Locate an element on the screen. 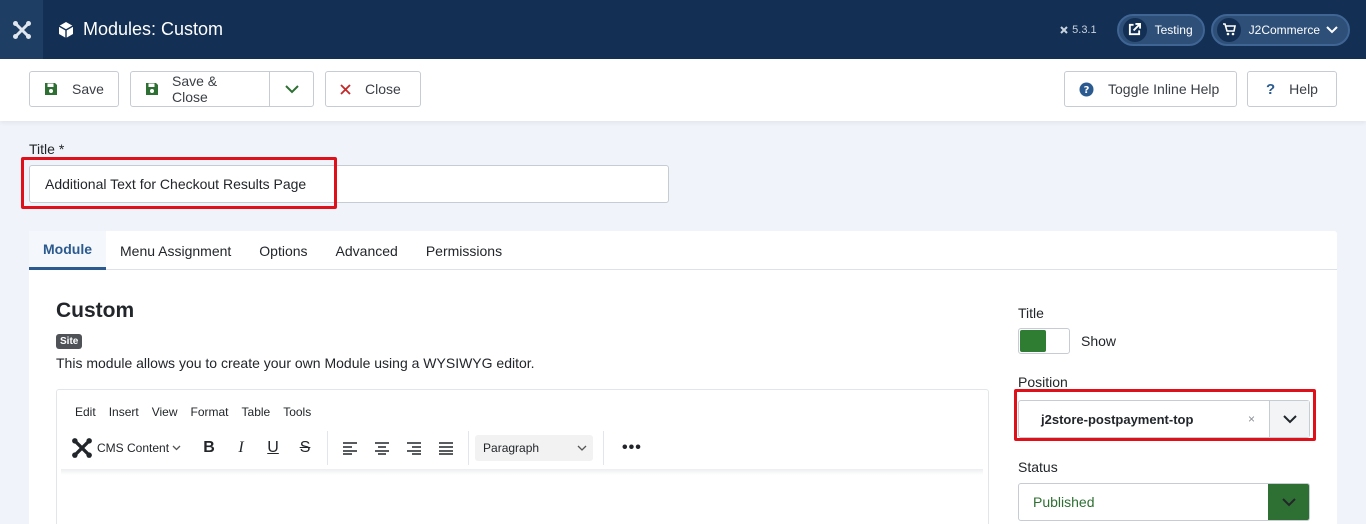 This screenshot has height=524, width=1366. strikethrough-button: S is located at coordinates (305, 448).